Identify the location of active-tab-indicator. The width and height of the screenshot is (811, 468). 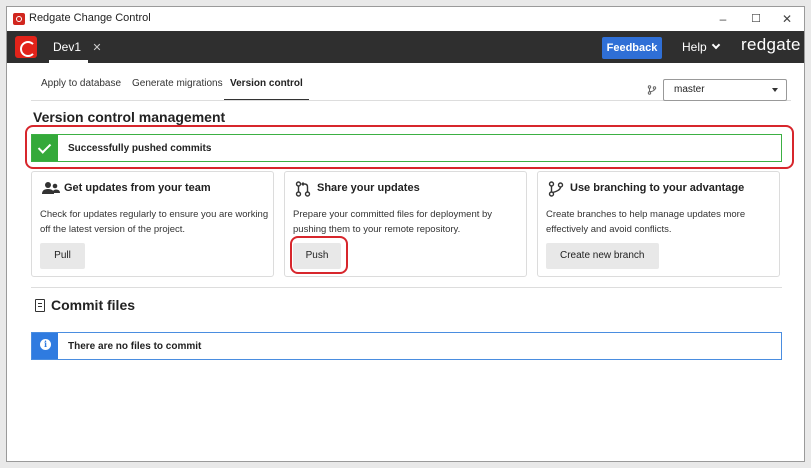
(68, 61).